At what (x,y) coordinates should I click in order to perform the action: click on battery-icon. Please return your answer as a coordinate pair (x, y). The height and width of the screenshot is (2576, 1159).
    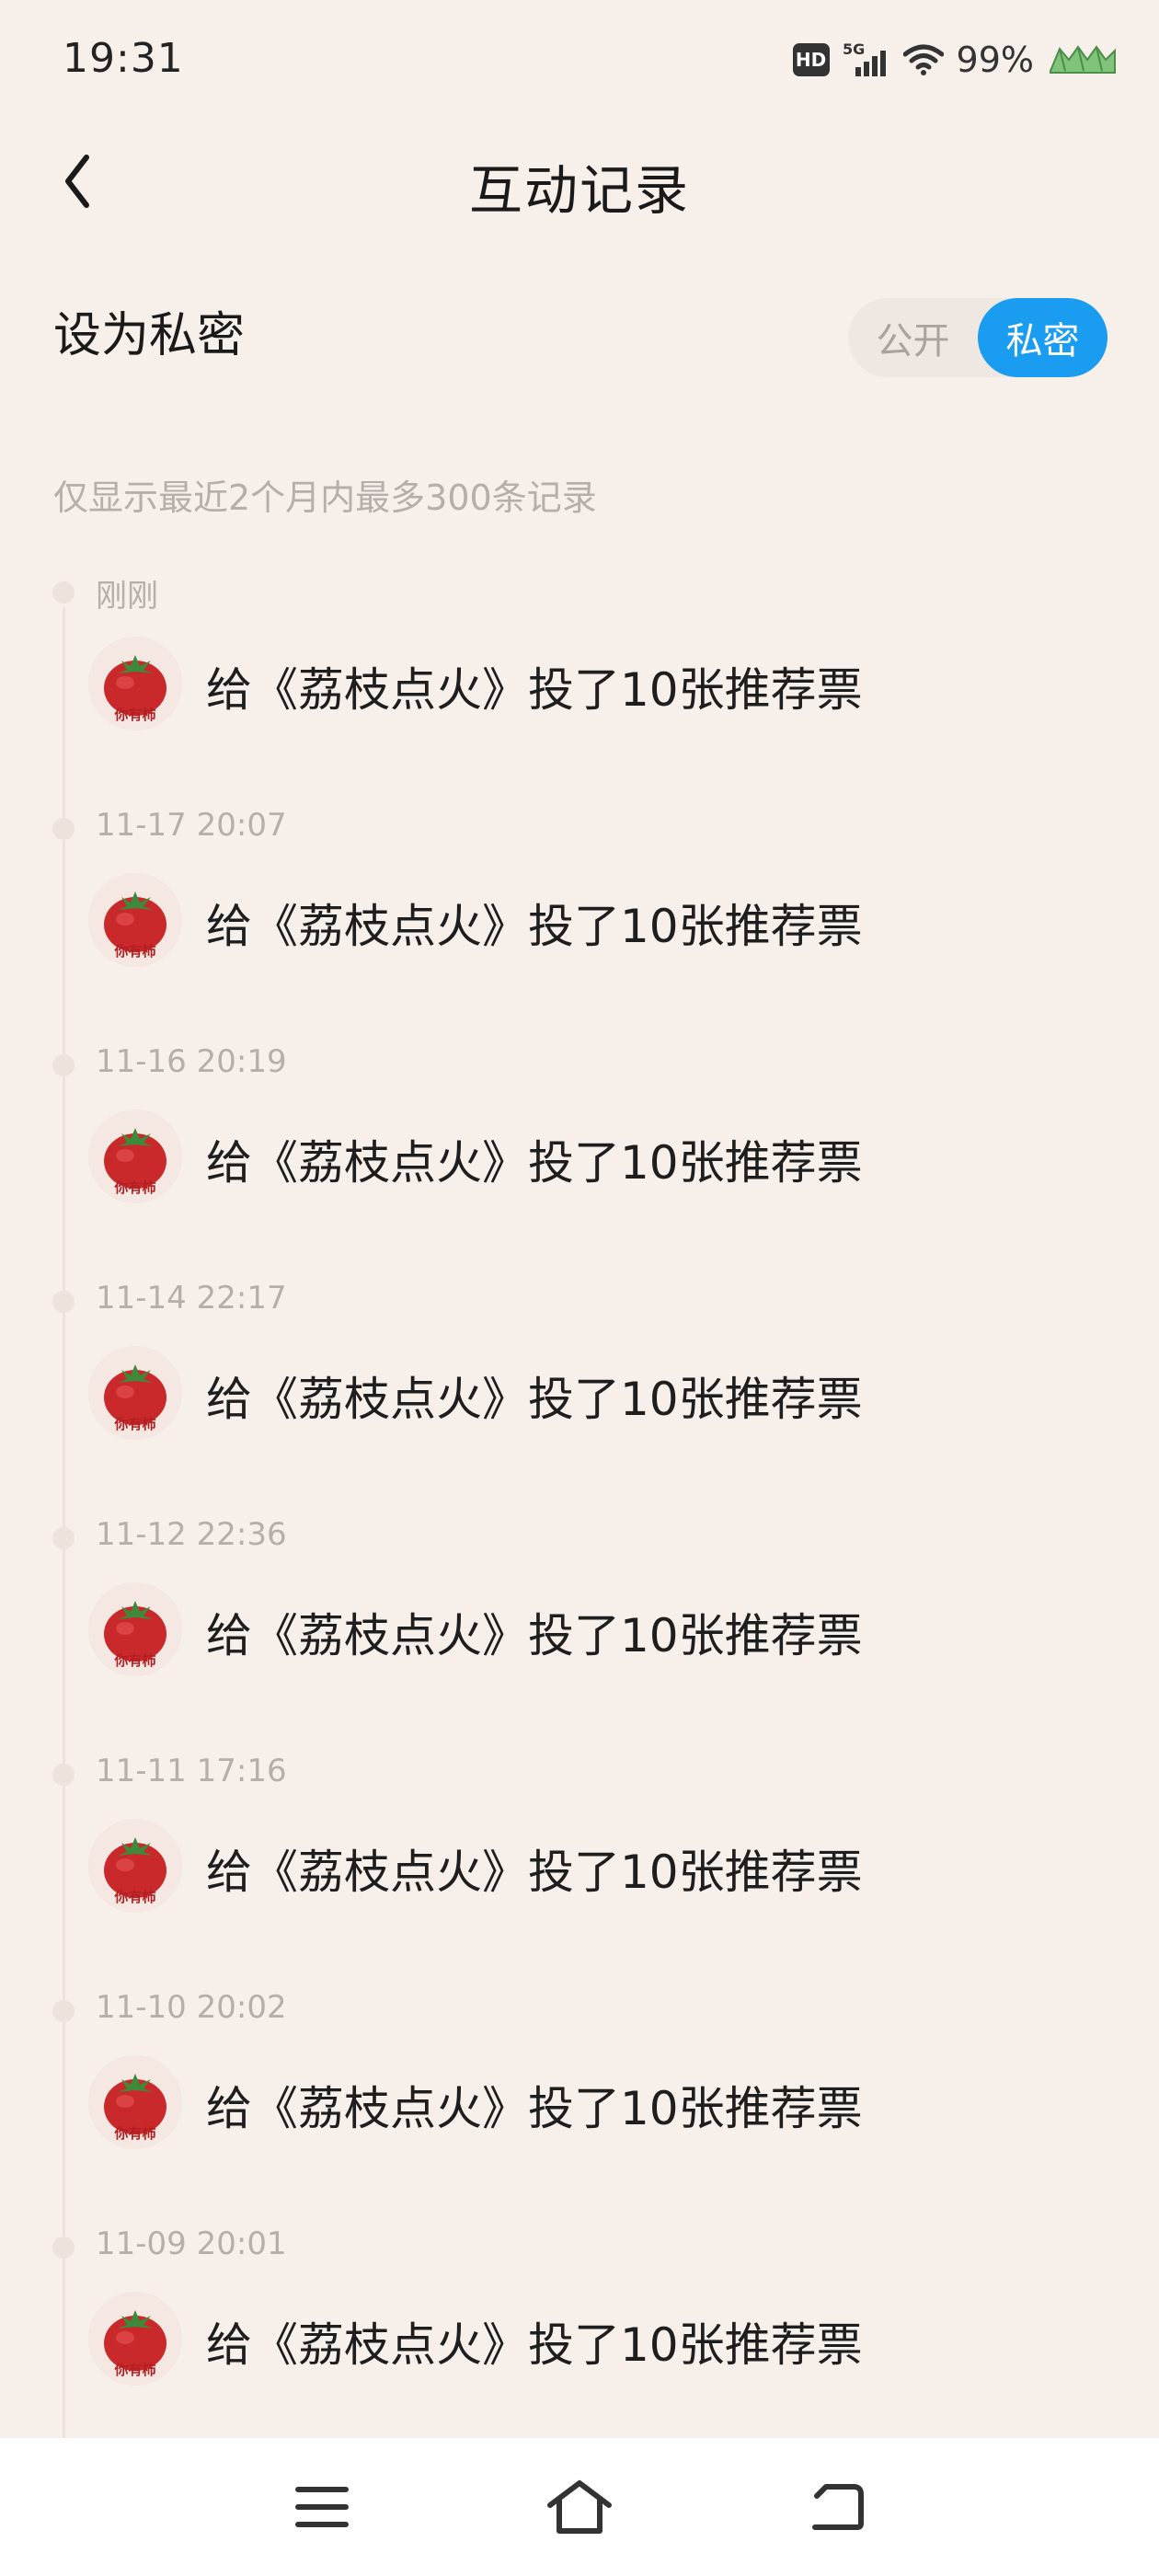
    Looking at the image, I should click on (1083, 59).